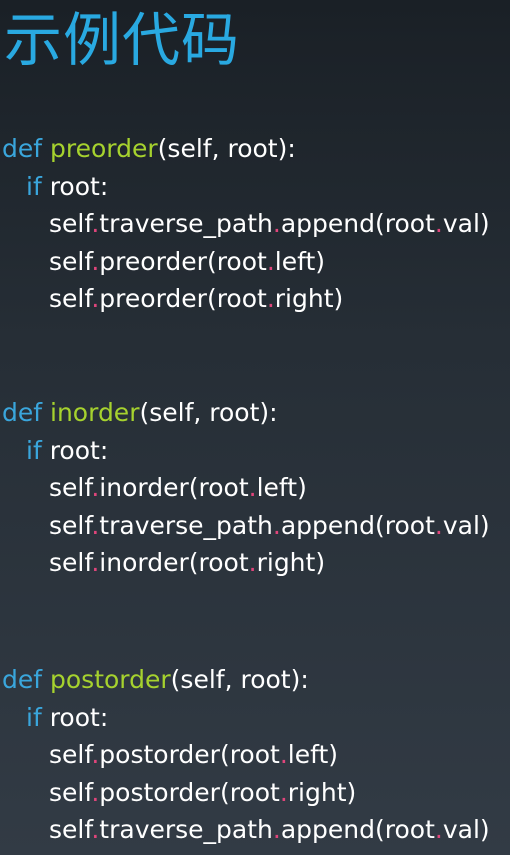 Image resolution: width=510 pixels, height=855 pixels. I want to click on code-line-body: self.postorder(root.left), so click(246, 755).